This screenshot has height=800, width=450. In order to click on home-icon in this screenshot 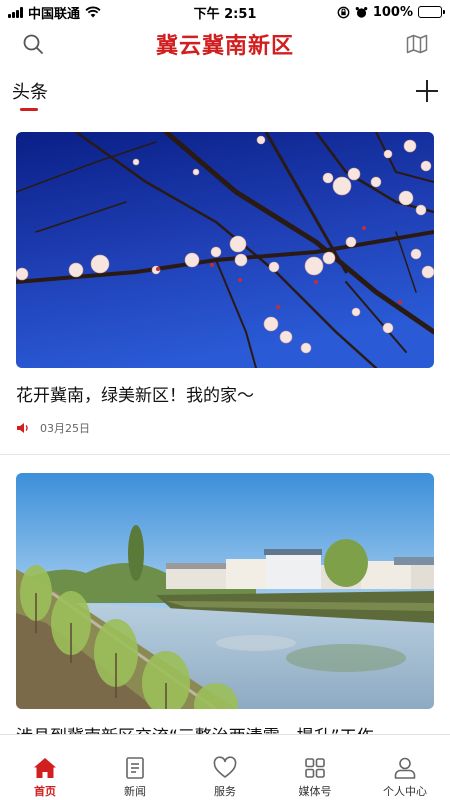, I will do `click(45, 768)`.